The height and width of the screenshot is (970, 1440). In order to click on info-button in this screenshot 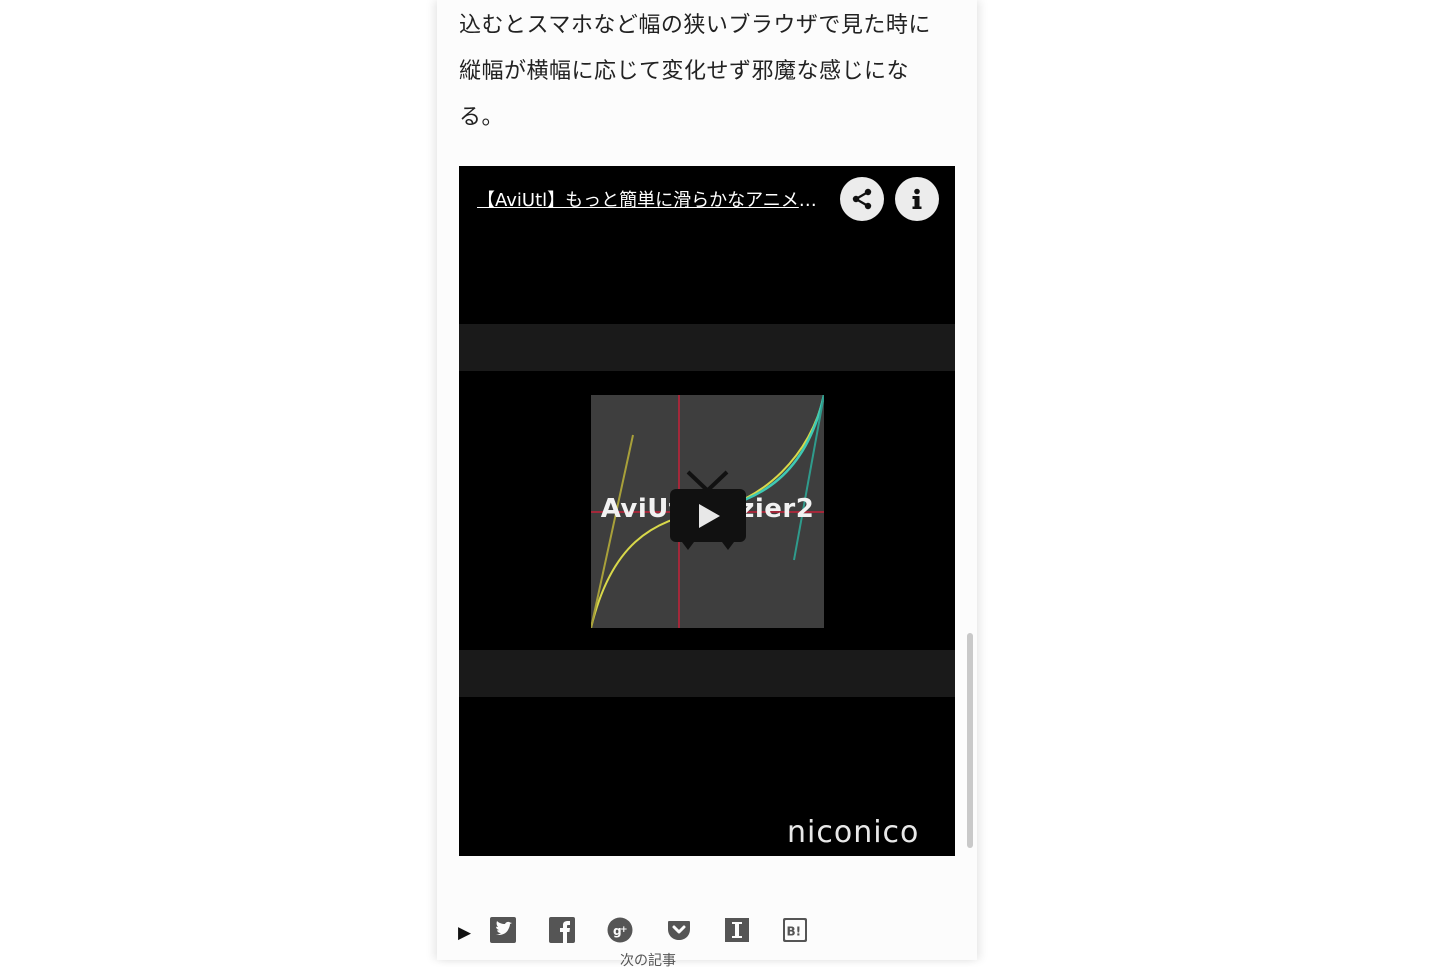, I will do `click(917, 199)`.